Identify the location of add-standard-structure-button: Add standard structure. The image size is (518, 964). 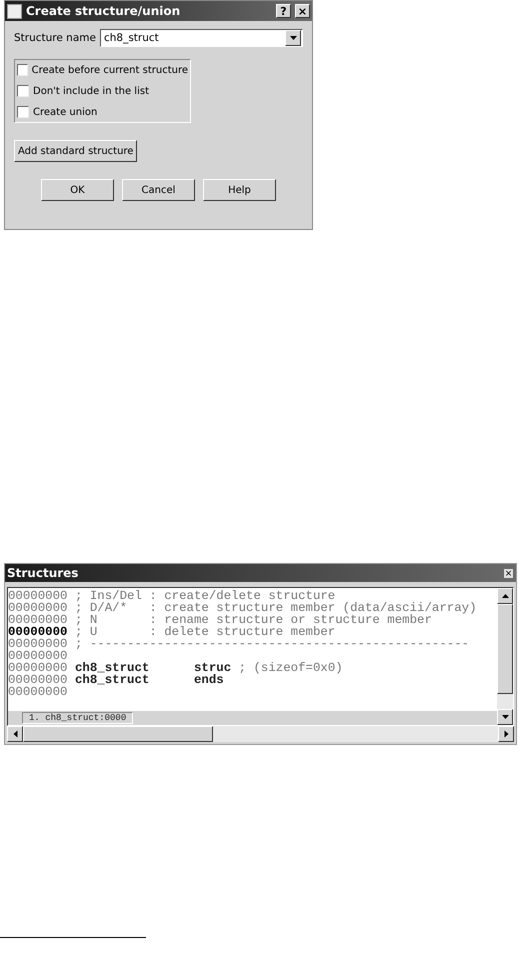
(76, 151).